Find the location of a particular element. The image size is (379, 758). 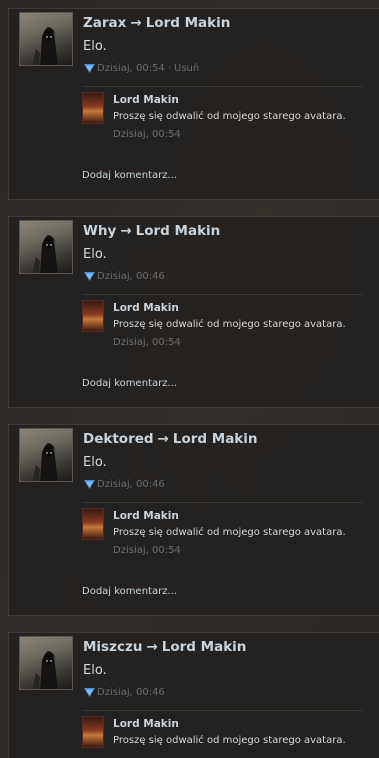

post-author-link: Miszczu is located at coordinates (112, 647).